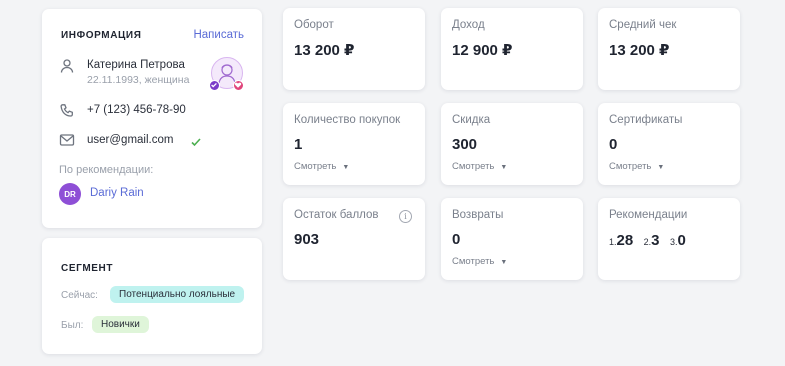 This screenshot has height=366, width=785. What do you see at coordinates (478, 215) in the screenshot?
I see `stat-label: Возвраты` at bounding box center [478, 215].